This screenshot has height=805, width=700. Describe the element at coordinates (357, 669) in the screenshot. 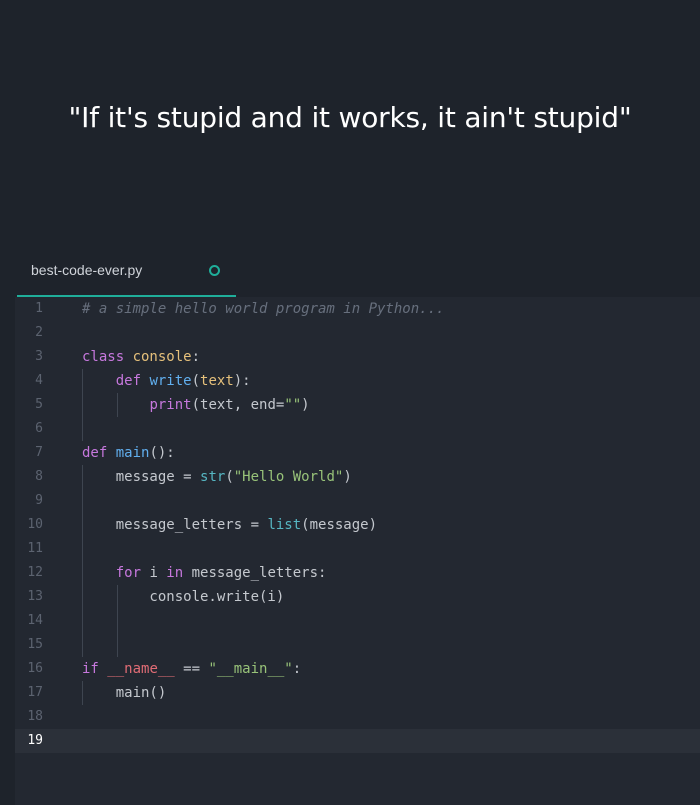

I see `code-line: 16 if __name__ == "__main__":` at that location.